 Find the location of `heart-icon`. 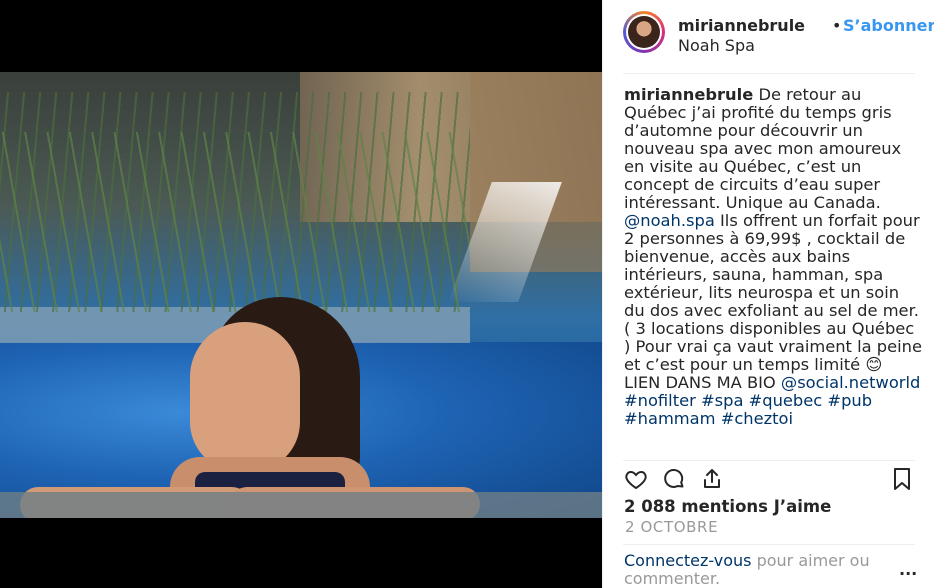

heart-icon is located at coordinates (636, 479).